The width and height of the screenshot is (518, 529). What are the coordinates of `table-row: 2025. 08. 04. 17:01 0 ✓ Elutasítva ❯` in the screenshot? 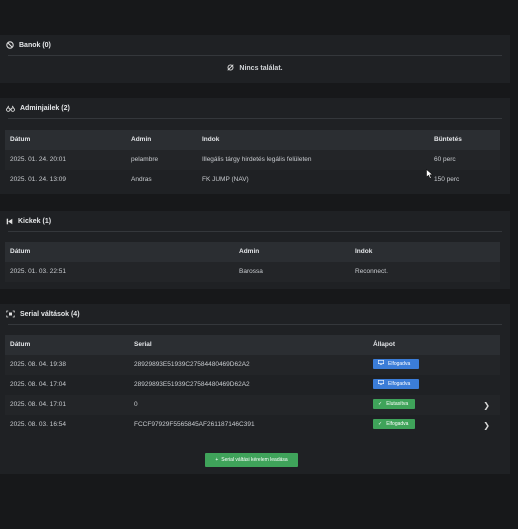 It's located at (252, 405).